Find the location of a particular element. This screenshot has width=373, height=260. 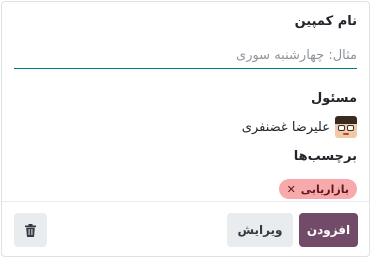

tags-label: برچسب‌ها is located at coordinates (325, 156).